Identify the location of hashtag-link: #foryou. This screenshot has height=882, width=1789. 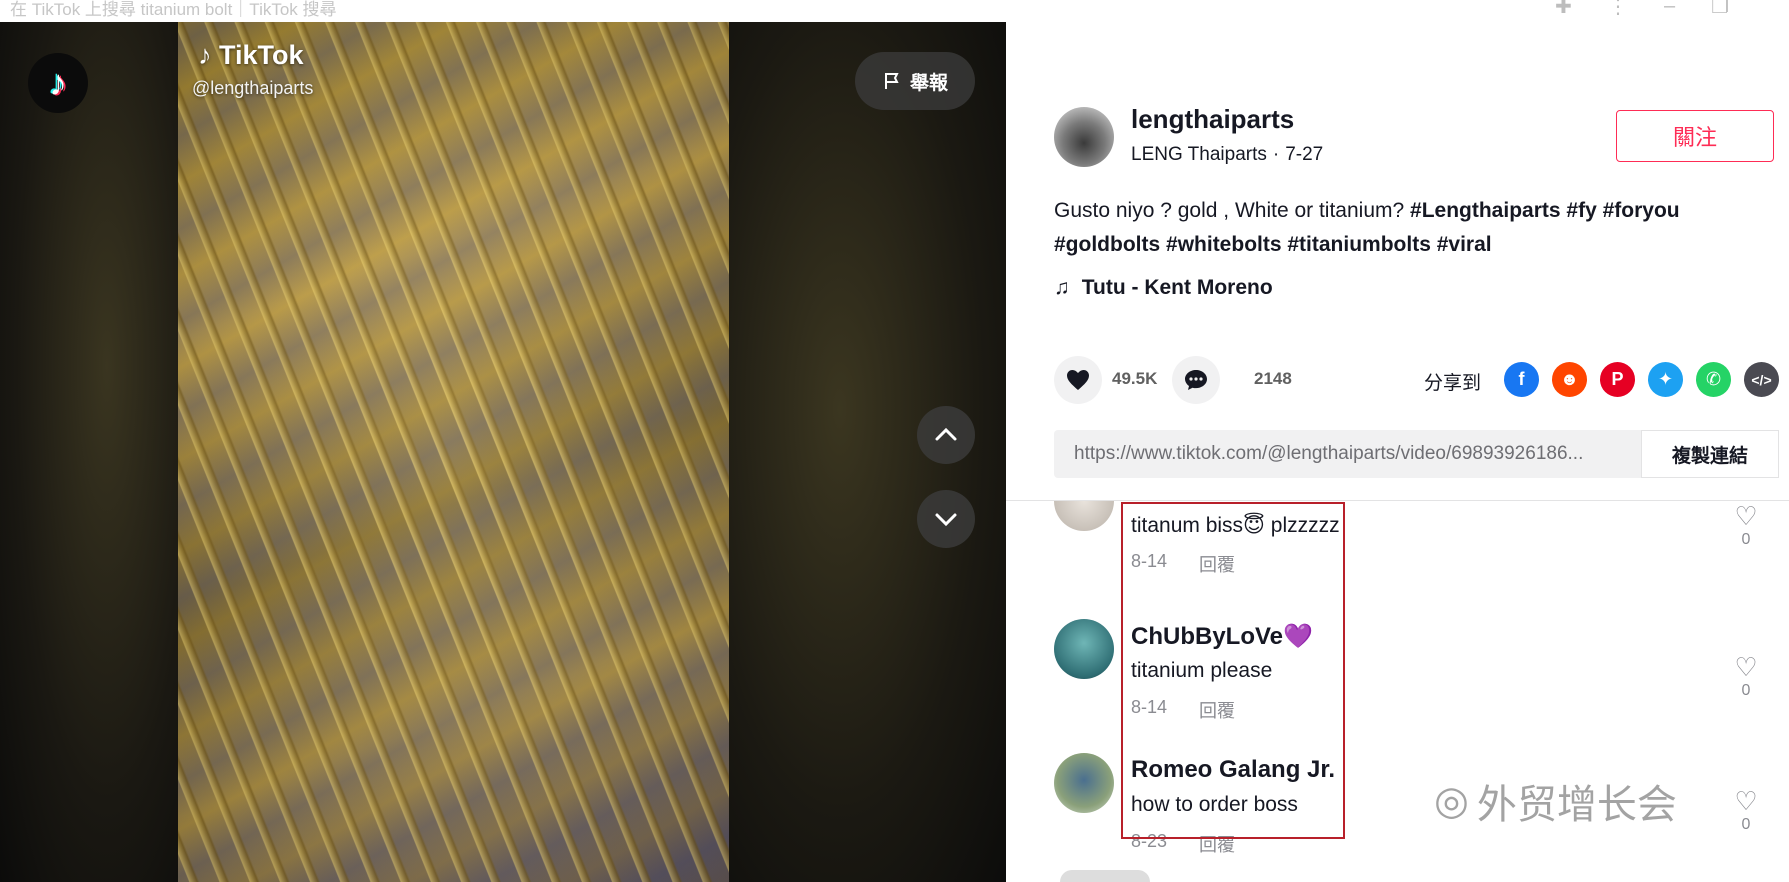
(1641, 210).